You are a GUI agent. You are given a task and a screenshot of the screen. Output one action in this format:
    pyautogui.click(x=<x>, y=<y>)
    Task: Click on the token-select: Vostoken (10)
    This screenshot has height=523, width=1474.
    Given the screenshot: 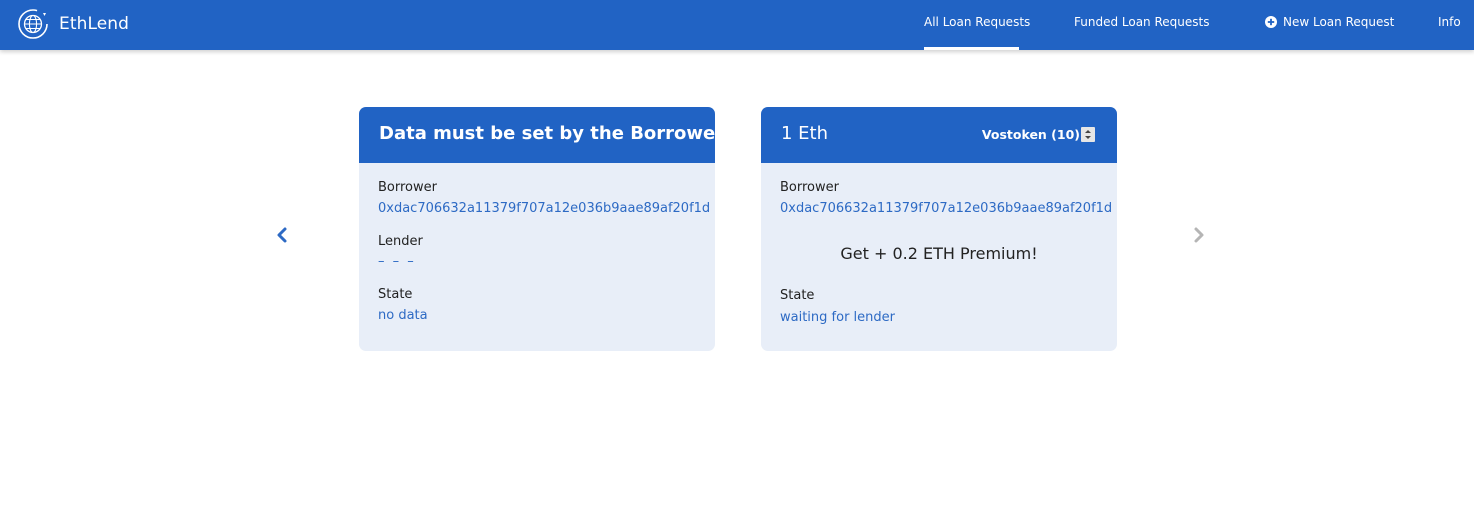 What is the action you would take?
    pyautogui.click(x=1038, y=134)
    